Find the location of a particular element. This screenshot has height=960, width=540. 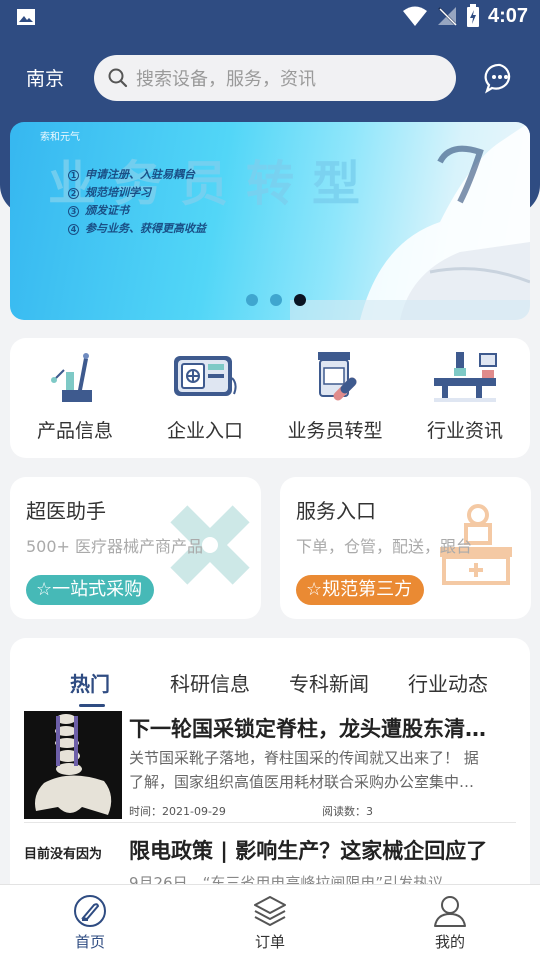

article-meta: 时间：2021-09-29 阅读数：3 is located at coordinates (251, 811).